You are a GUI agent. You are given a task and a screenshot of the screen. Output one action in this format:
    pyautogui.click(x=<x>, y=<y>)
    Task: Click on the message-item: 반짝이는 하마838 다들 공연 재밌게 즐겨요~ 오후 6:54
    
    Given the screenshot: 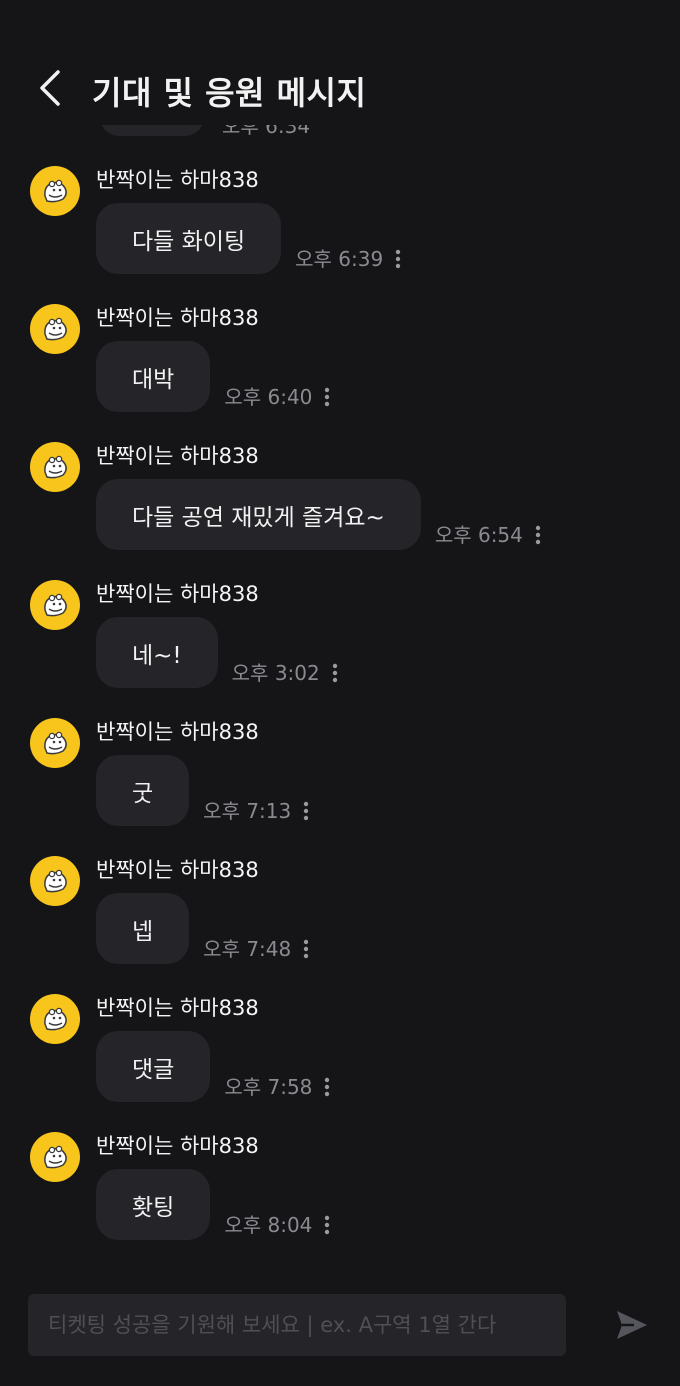 What is the action you would take?
    pyautogui.click(x=340, y=505)
    